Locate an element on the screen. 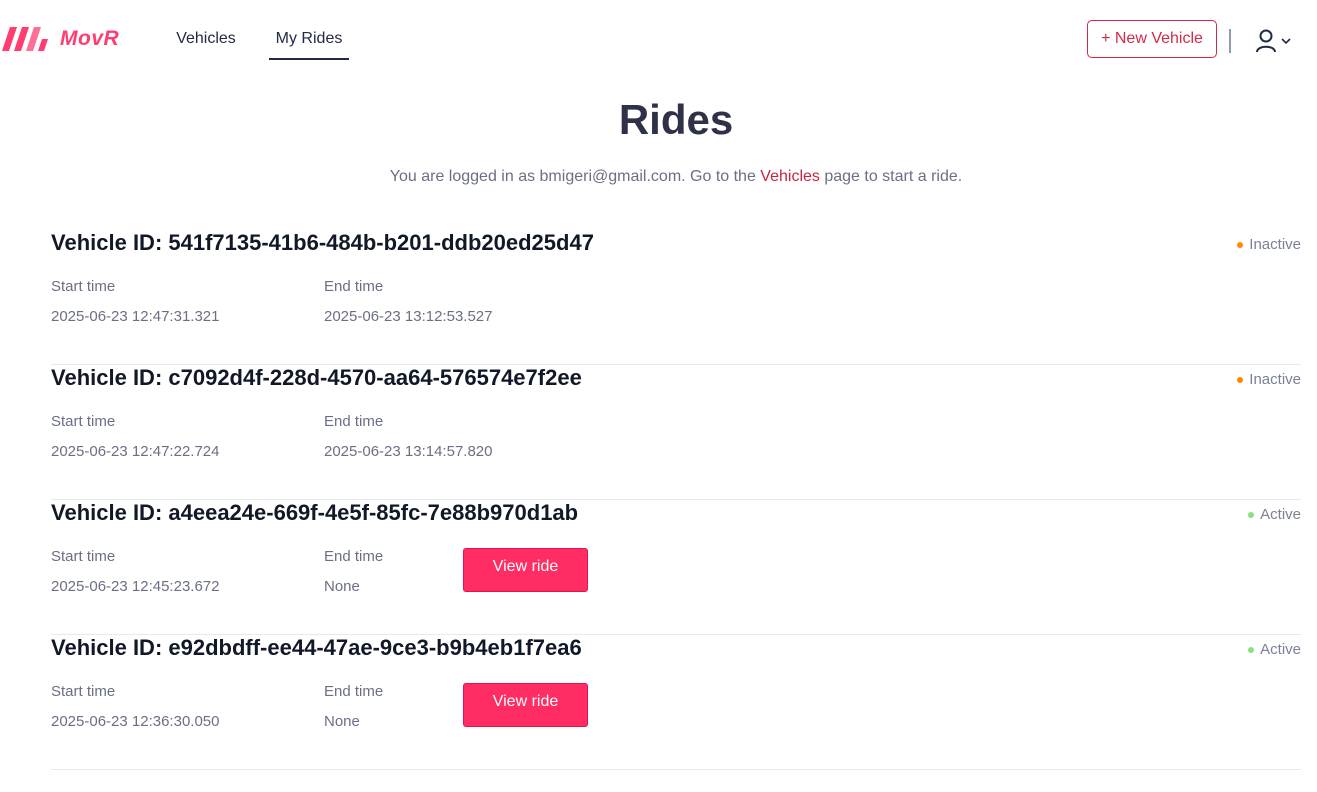 The width and height of the screenshot is (1317, 792). top-navigation-bar: MovR Vehicles My Rides + New Vehicle is located at coordinates (658, 40).